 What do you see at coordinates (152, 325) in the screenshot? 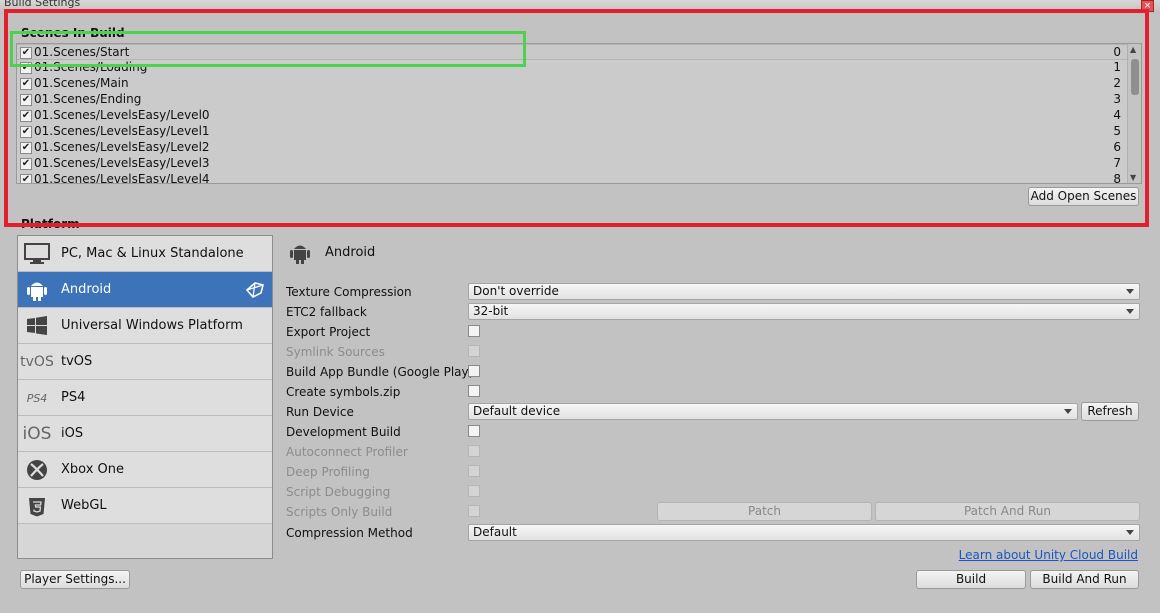
I see `platform-label: Universal Windows Platform` at bounding box center [152, 325].